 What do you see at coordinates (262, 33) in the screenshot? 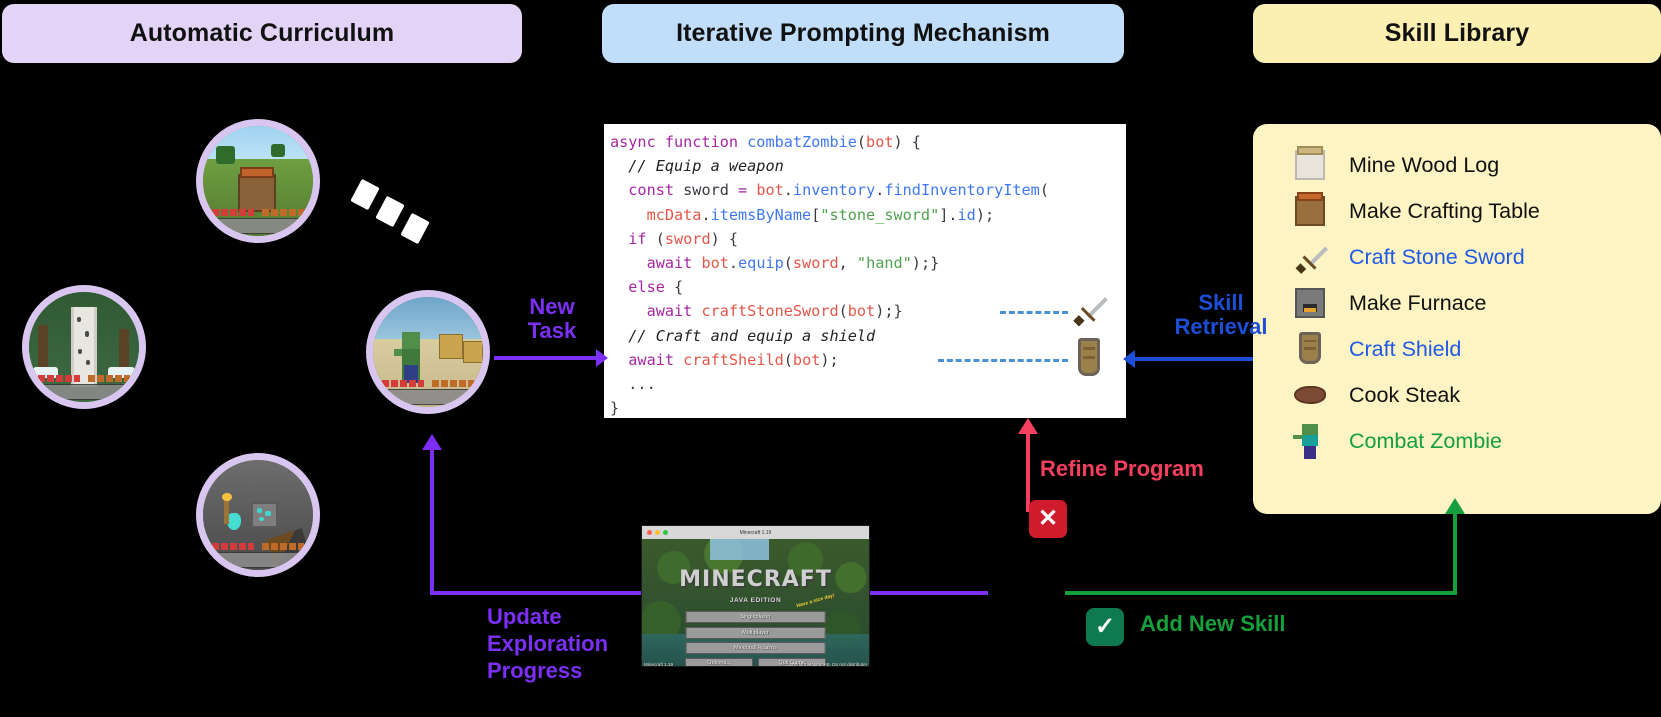
I see `header-automatic-curriculum: Automatic Curriculum` at bounding box center [262, 33].